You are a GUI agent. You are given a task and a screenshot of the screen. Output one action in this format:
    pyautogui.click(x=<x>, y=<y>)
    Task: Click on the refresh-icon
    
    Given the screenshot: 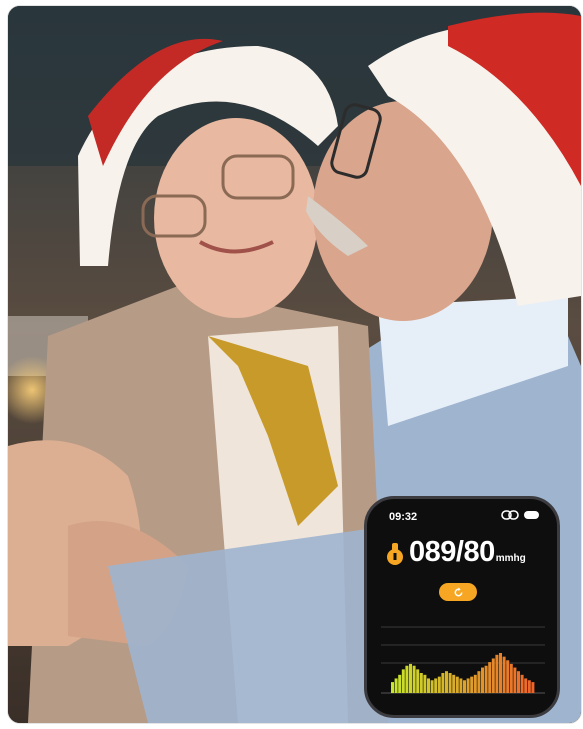 What is the action you would take?
    pyautogui.click(x=458, y=591)
    